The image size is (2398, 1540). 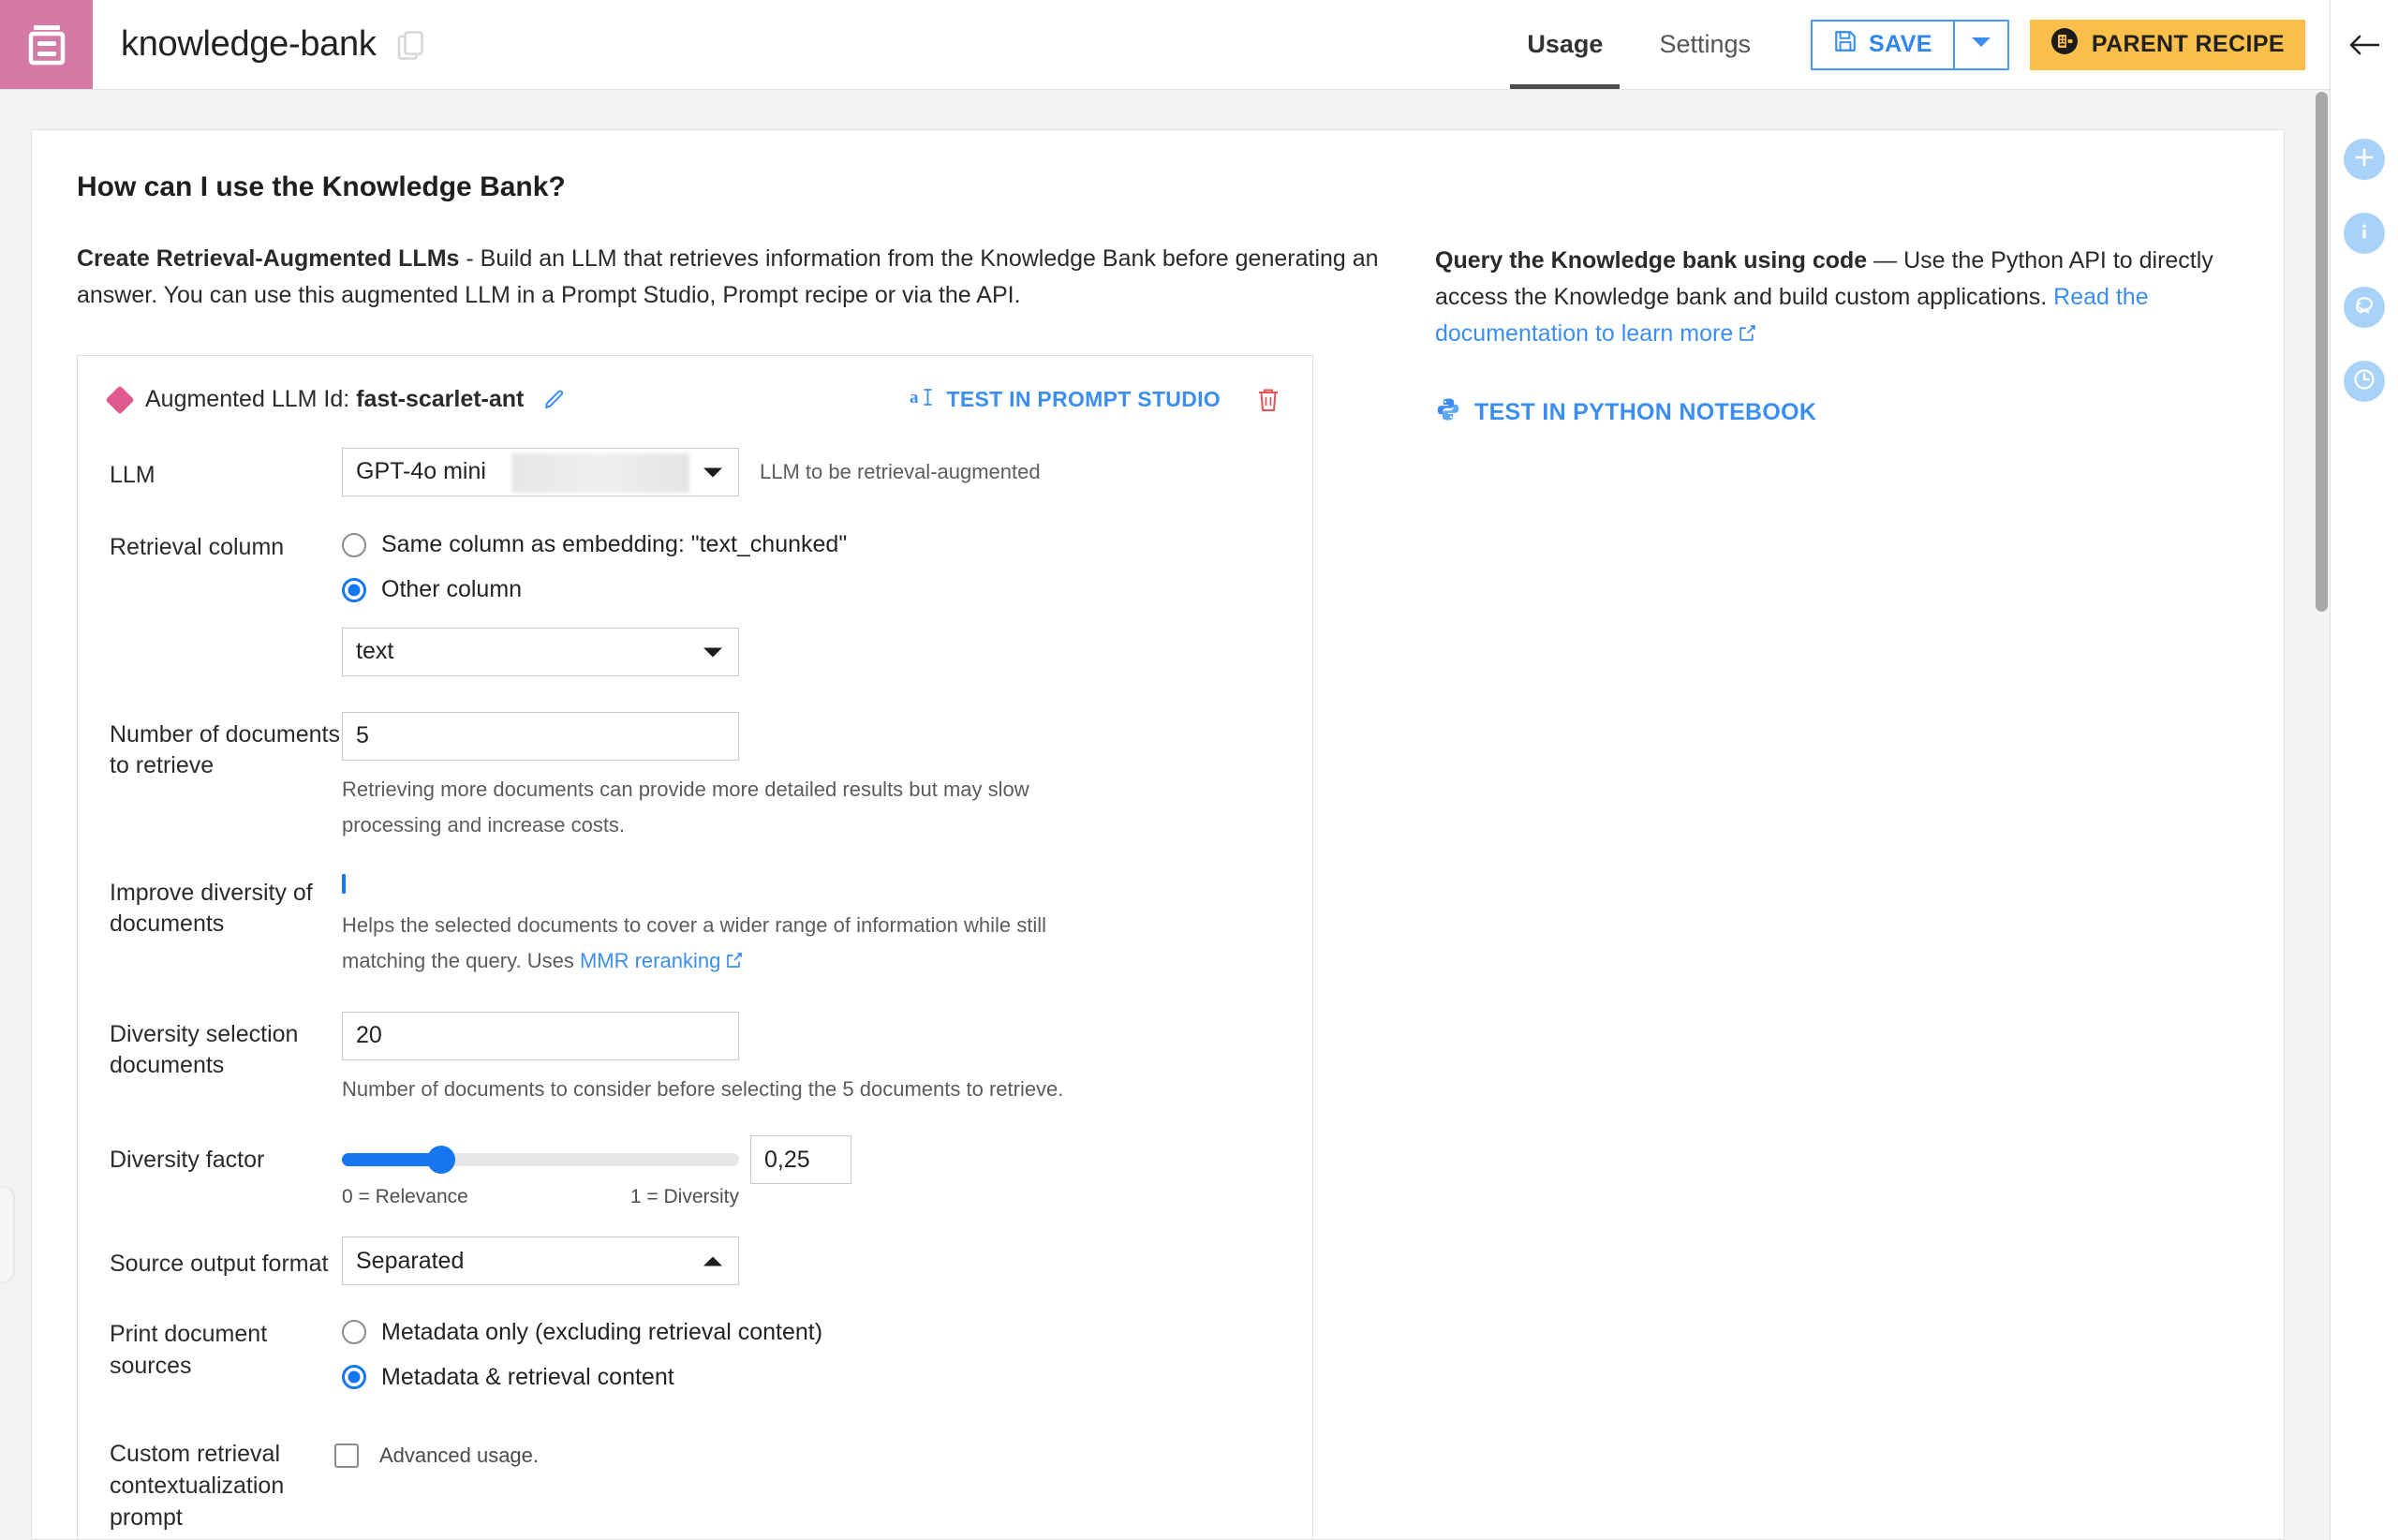 What do you see at coordinates (321, 186) in the screenshot?
I see `page-heading: How can I use the Knowledge Bank?` at bounding box center [321, 186].